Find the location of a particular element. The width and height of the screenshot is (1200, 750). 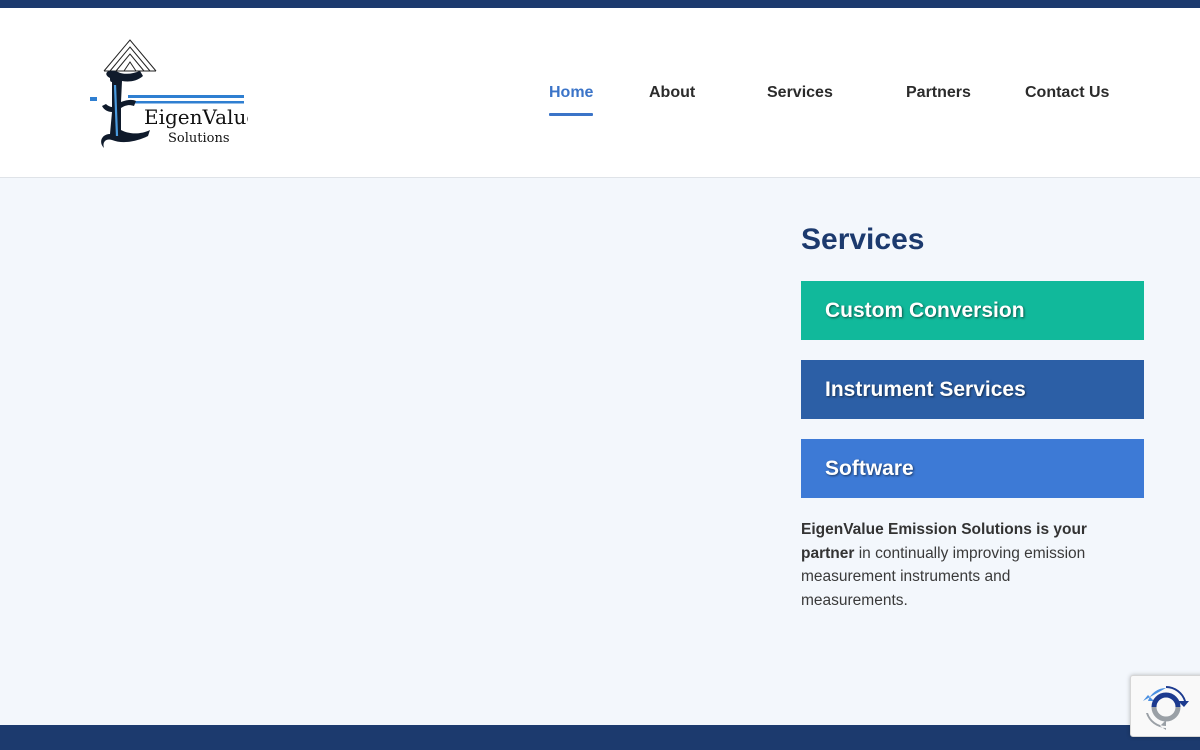

footer-bar is located at coordinates (600, 737).